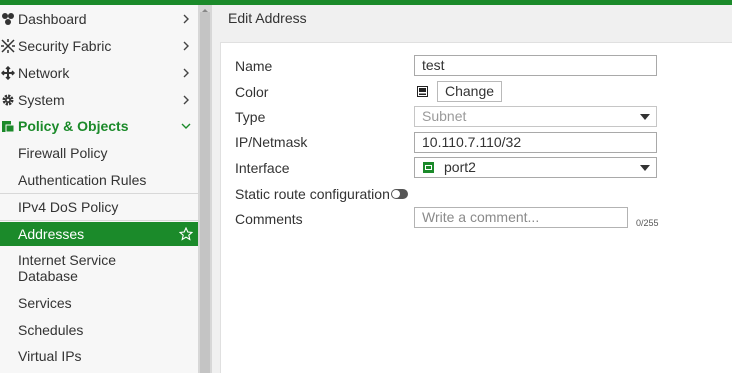 Image resolution: width=732 pixels, height=373 pixels. What do you see at coordinates (8, 19) in the screenshot?
I see `dashboard-icon` at bounding box center [8, 19].